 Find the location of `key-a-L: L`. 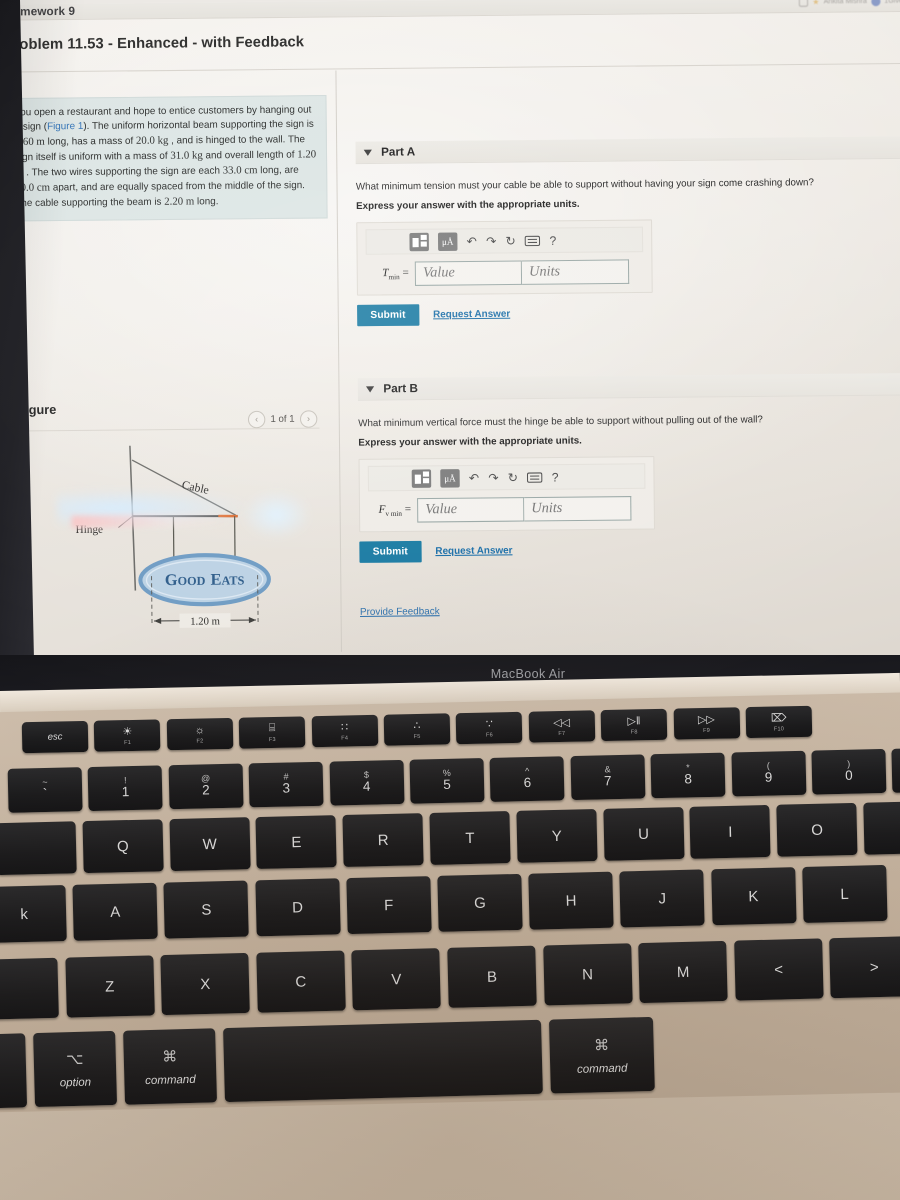

key-a-L: L is located at coordinates (844, 893).